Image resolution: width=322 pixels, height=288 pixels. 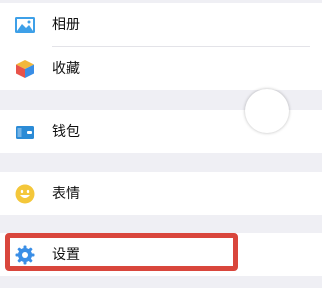 What do you see at coordinates (25, 24) in the screenshot?
I see `photo-album-icon` at bounding box center [25, 24].